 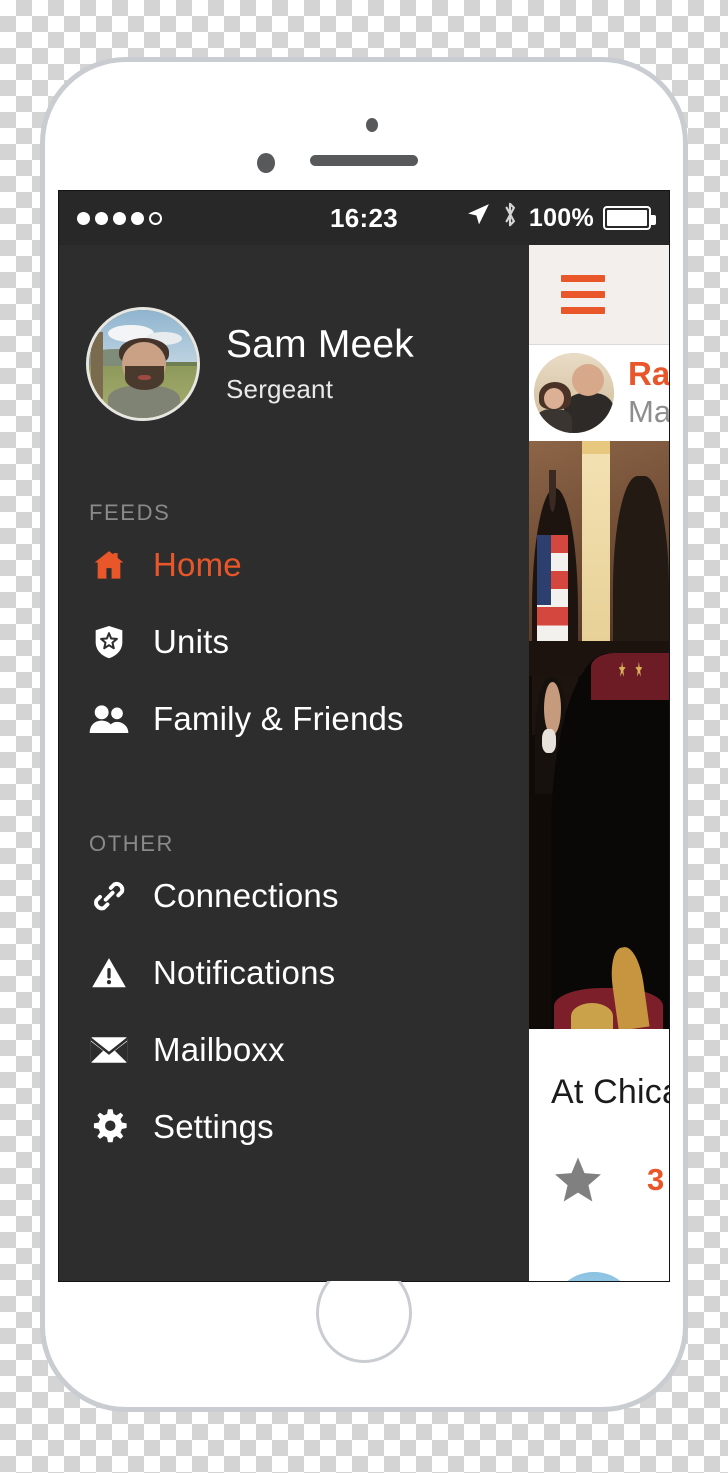 I want to click on shield-star-icon, so click(x=109, y=642).